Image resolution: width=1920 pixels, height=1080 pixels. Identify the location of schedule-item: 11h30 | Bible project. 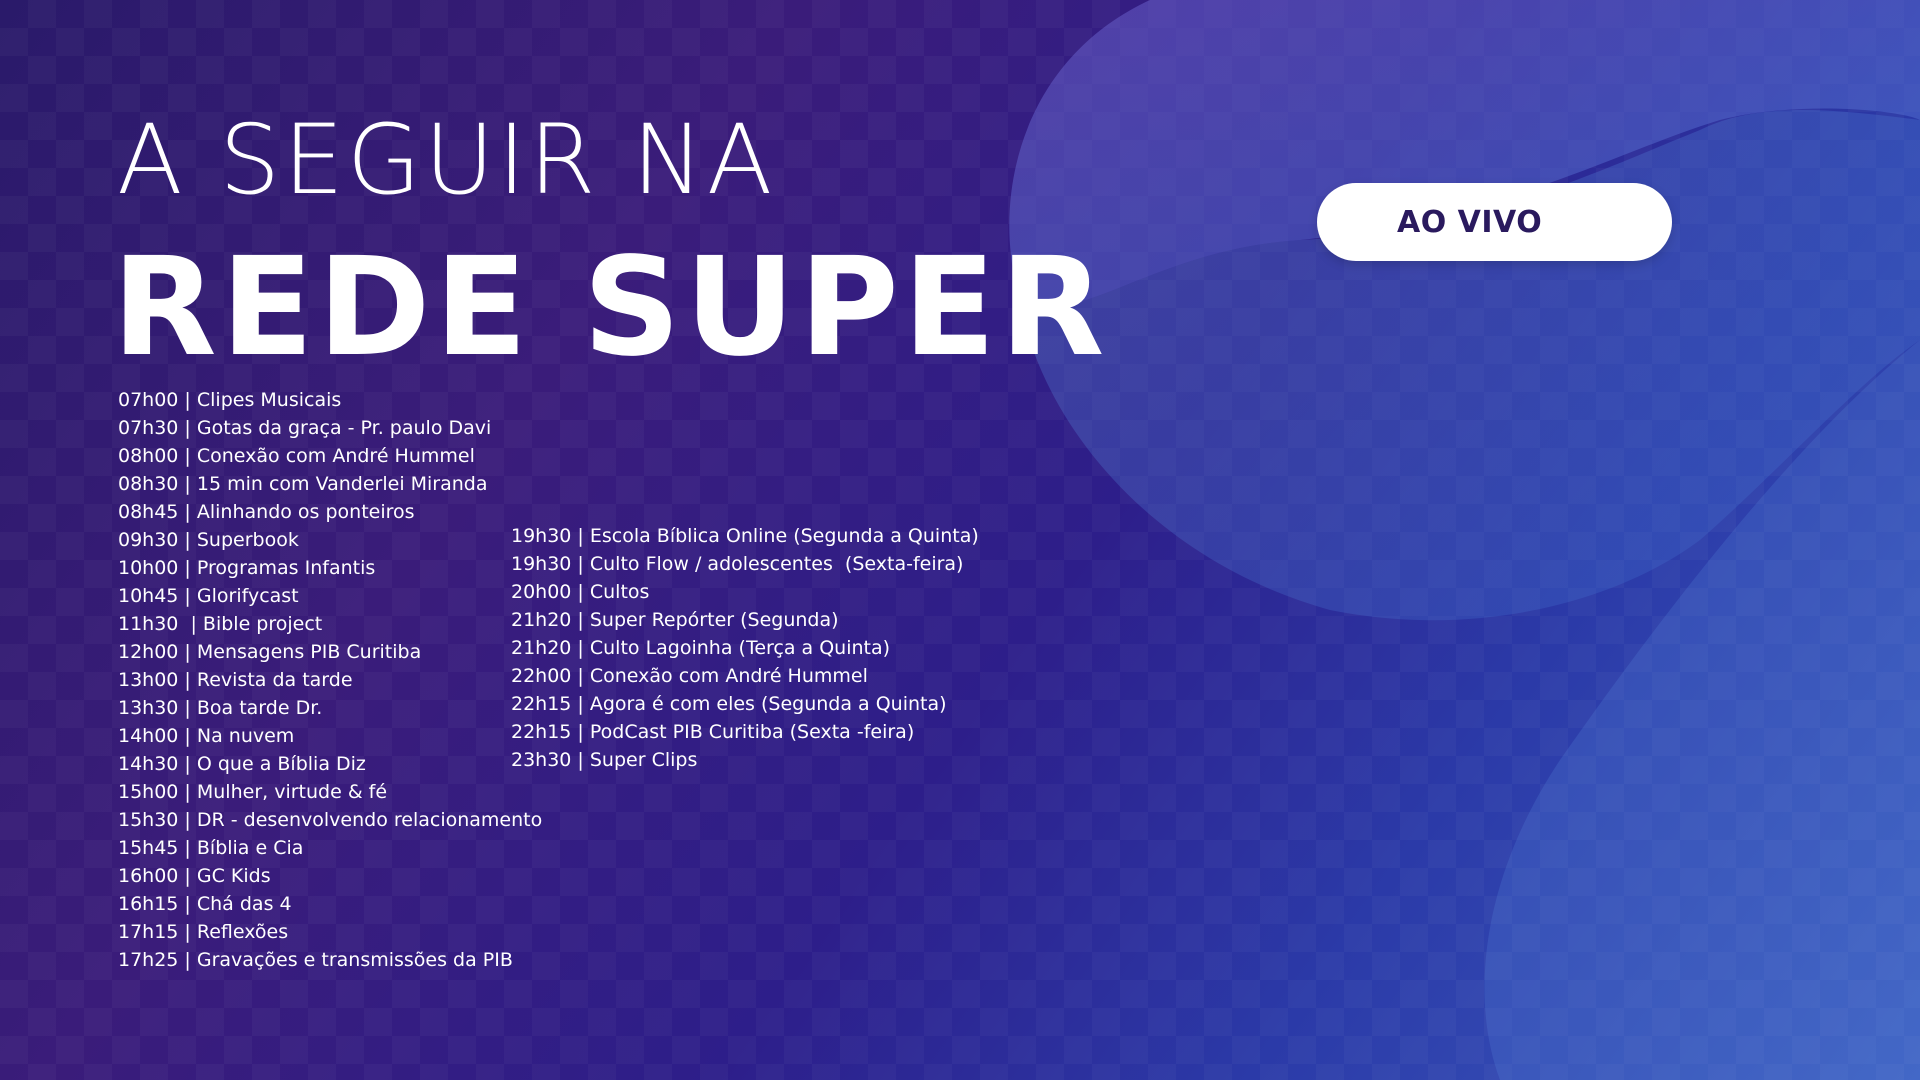
(220, 624).